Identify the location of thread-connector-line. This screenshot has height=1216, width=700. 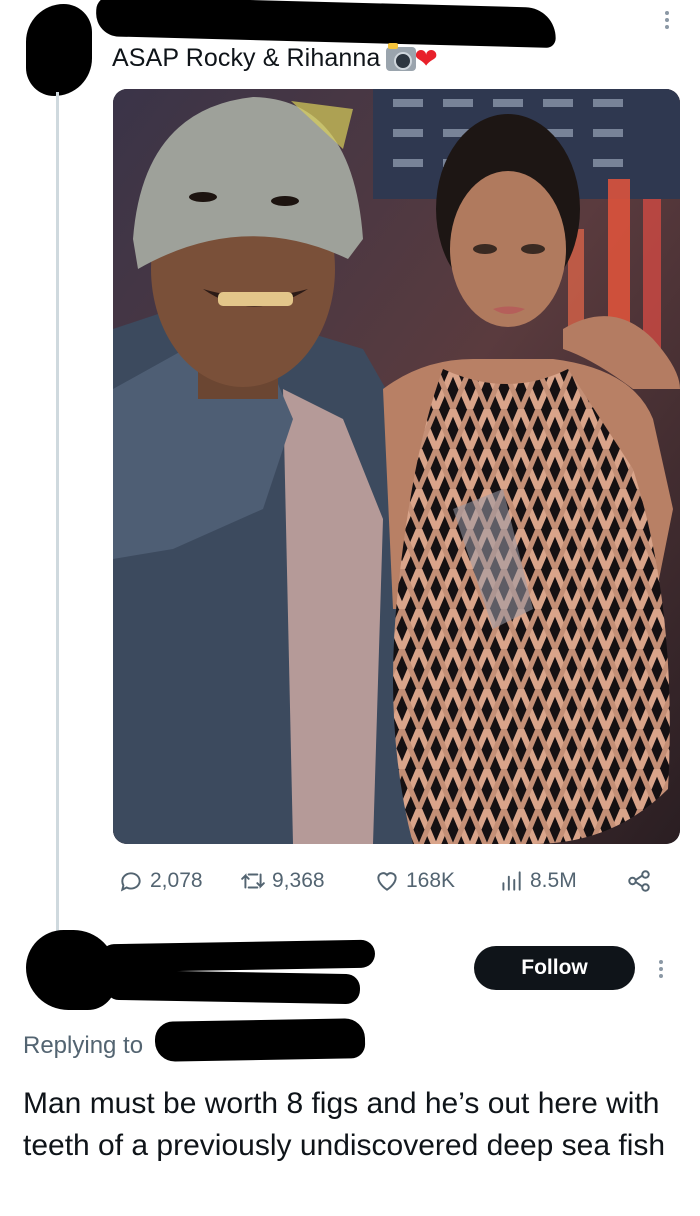
(57, 512).